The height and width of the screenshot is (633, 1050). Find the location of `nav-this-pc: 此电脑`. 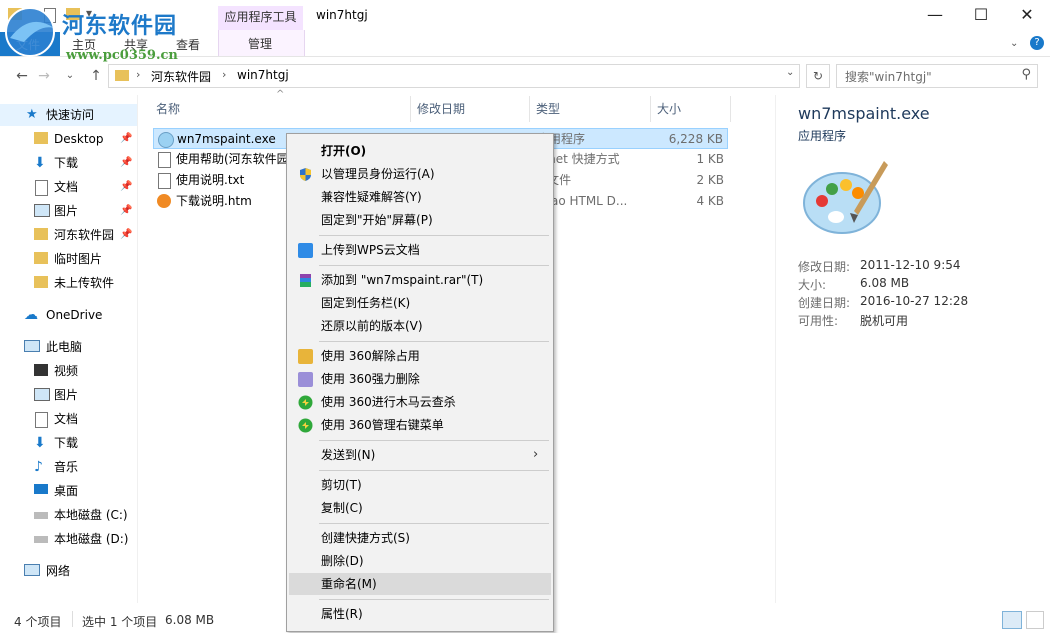

nav-this-pc: 此电脑 is located at coordinates (68, 347).